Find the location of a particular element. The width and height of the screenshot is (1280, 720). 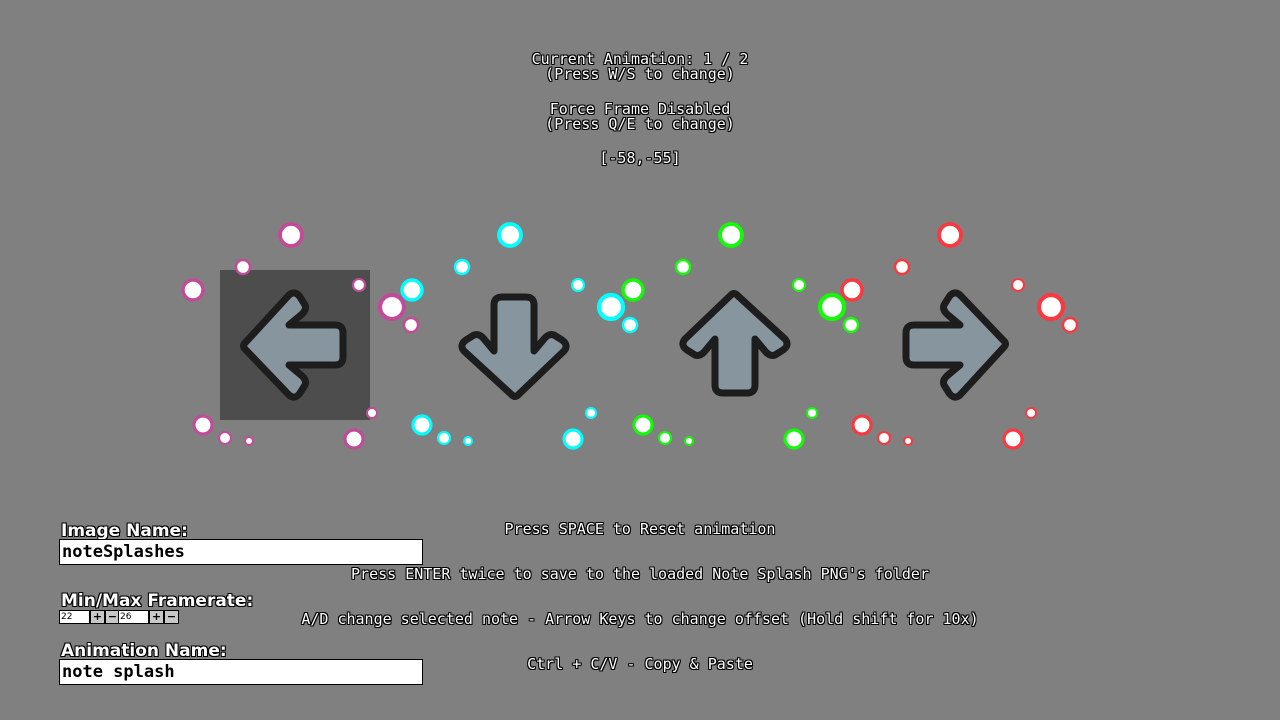

max-framerate-decrease-button: − is located at coordinates (171, 617).